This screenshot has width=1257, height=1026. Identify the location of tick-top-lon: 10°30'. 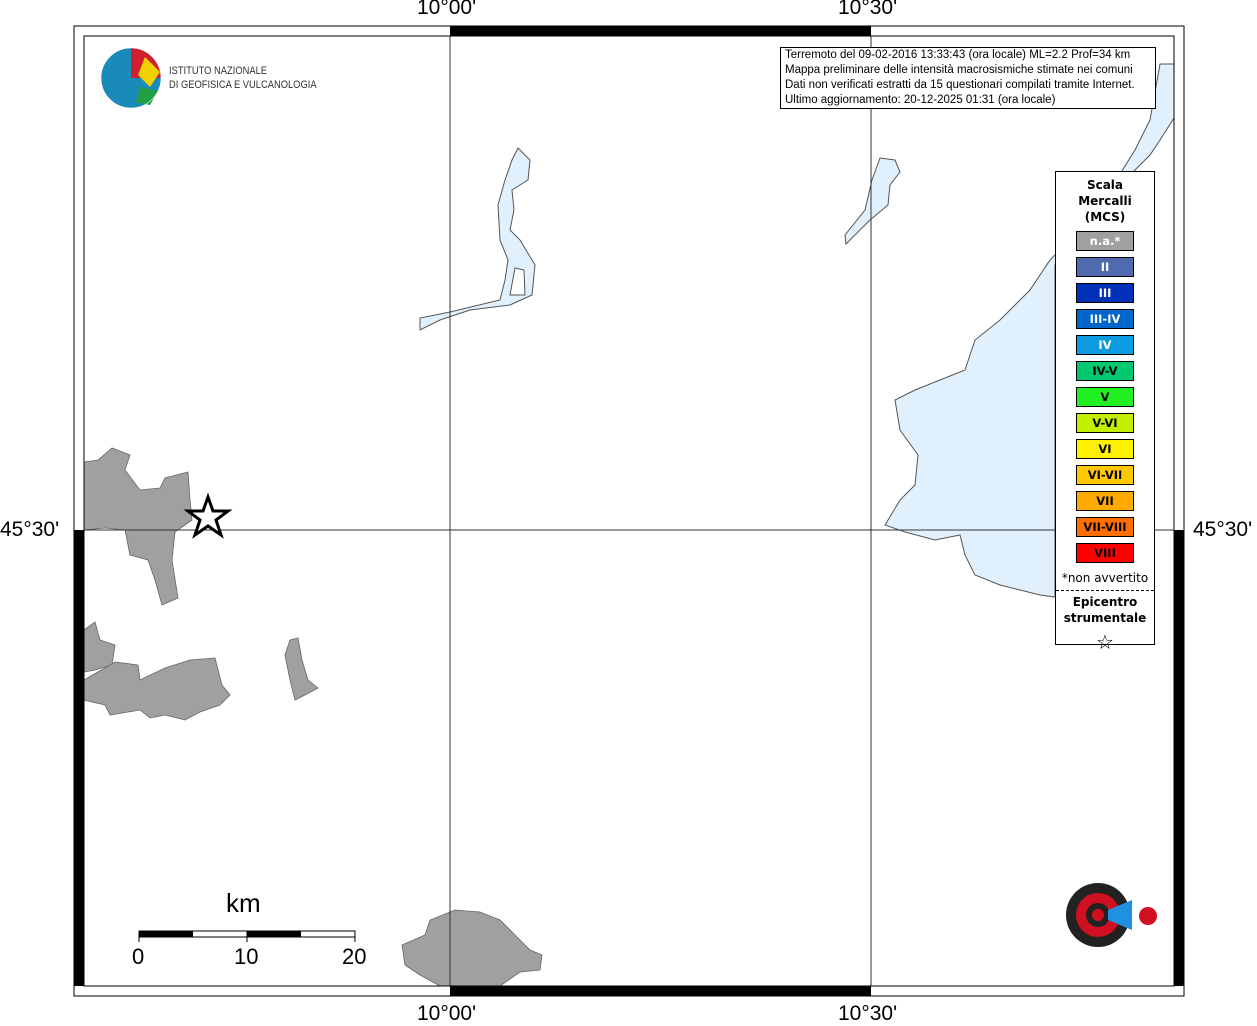
(868, 9).